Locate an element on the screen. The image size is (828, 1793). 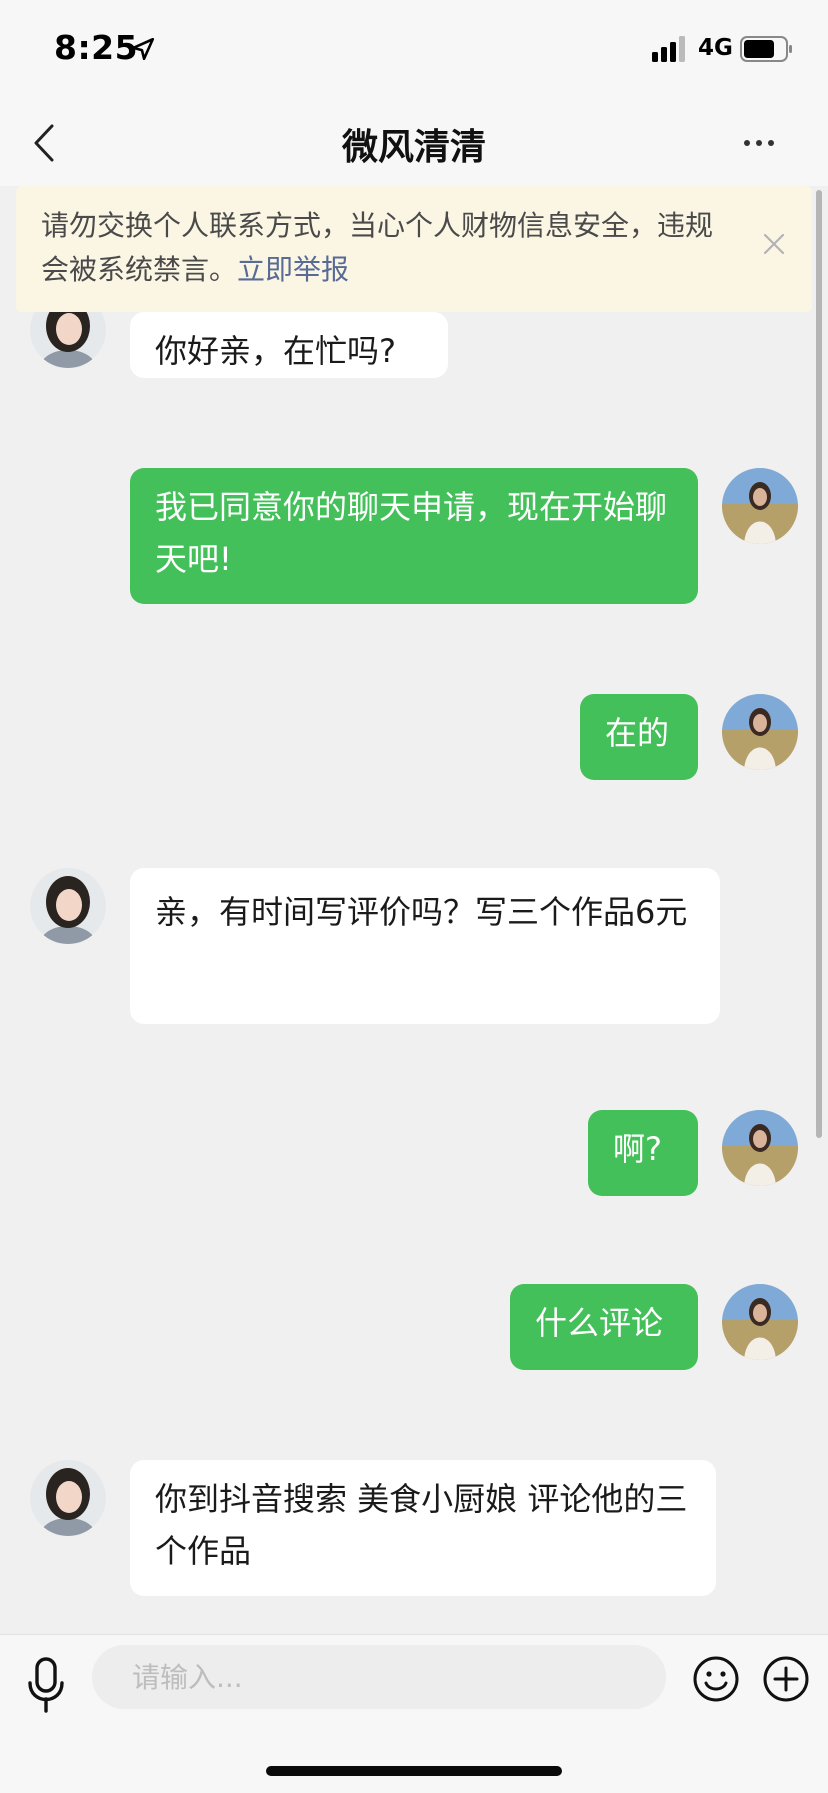
microphone-icon is located at coordinates (46, 1685).